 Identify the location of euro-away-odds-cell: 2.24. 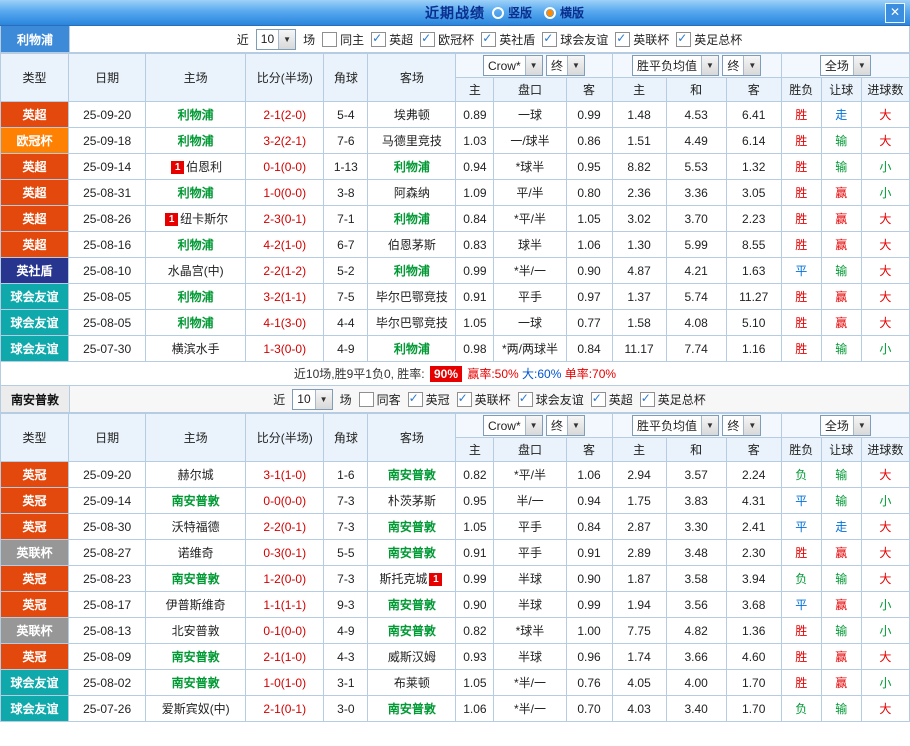
(753, 474).